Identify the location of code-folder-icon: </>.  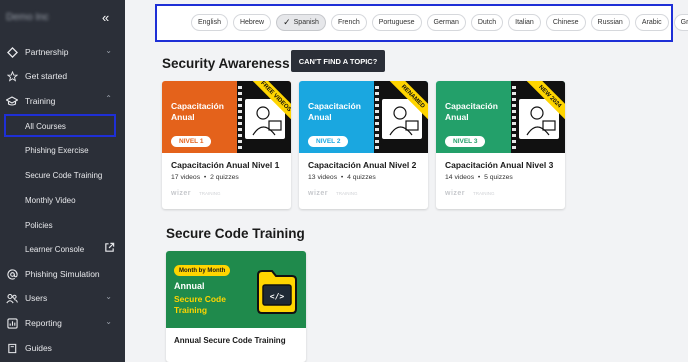
(276, 290).